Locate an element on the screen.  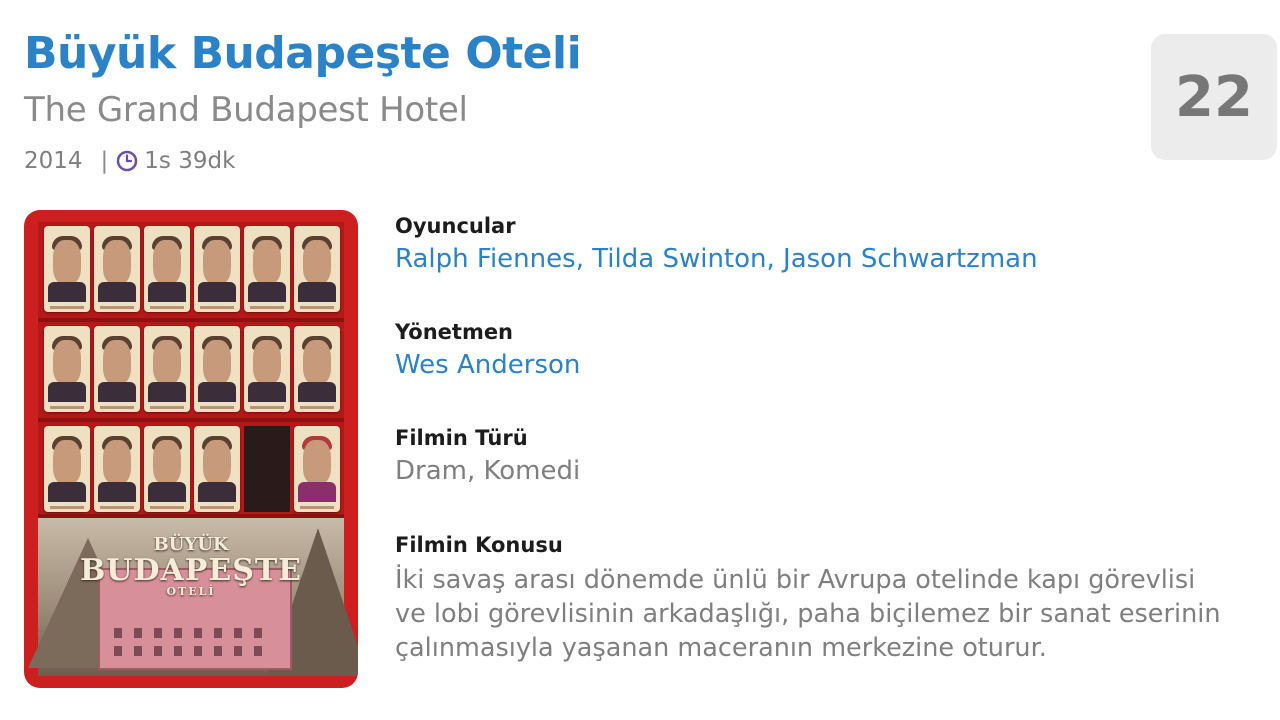
director-label: Yönetmen is located at coordinates (454, 332).